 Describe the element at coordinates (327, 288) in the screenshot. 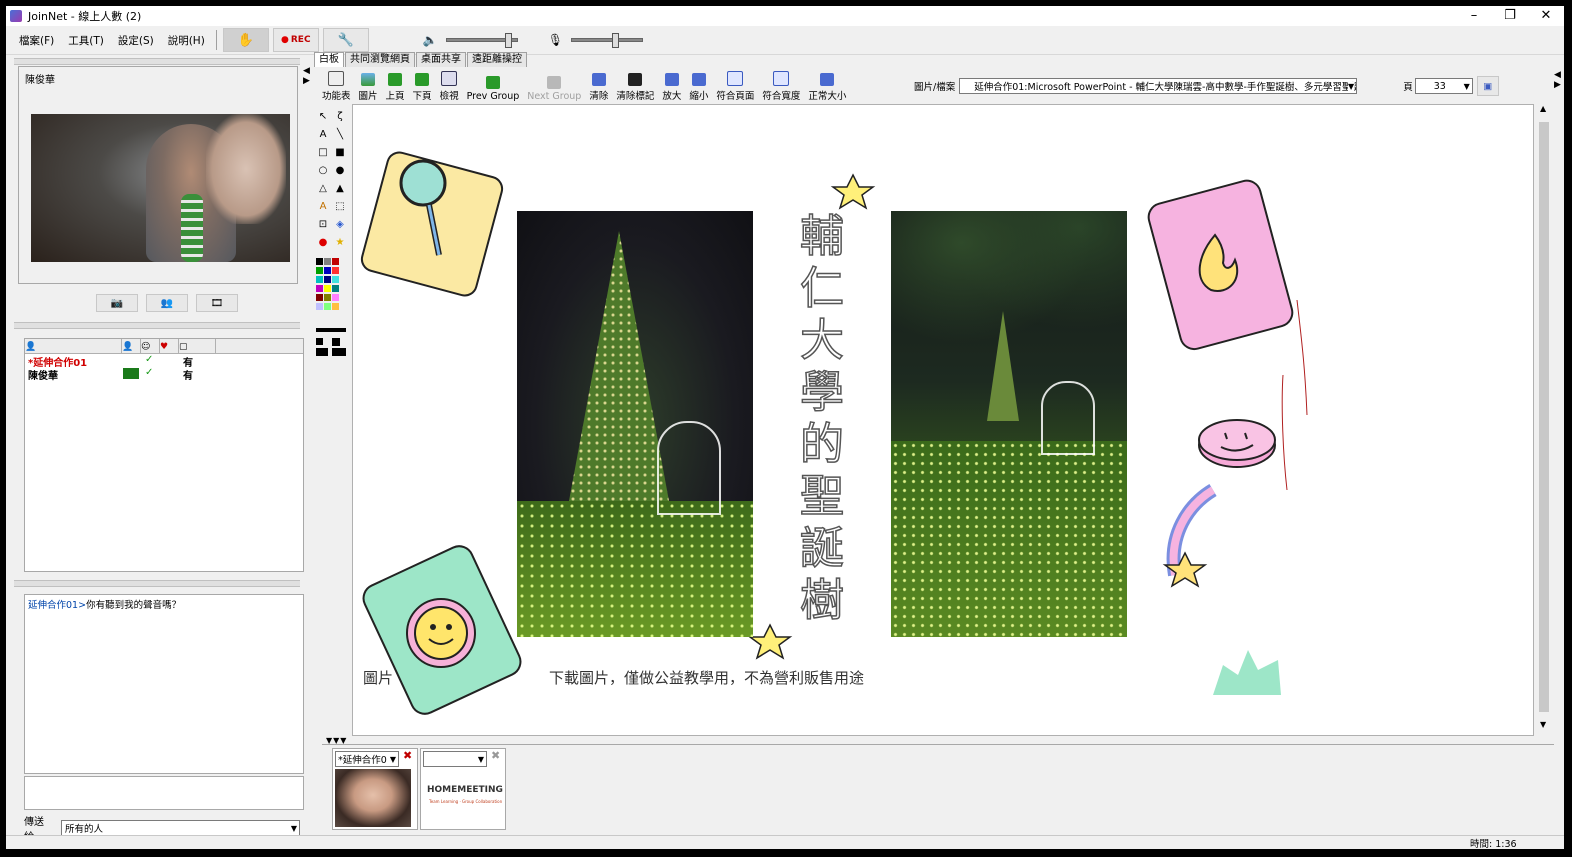

I see `color-yellow` at that location.